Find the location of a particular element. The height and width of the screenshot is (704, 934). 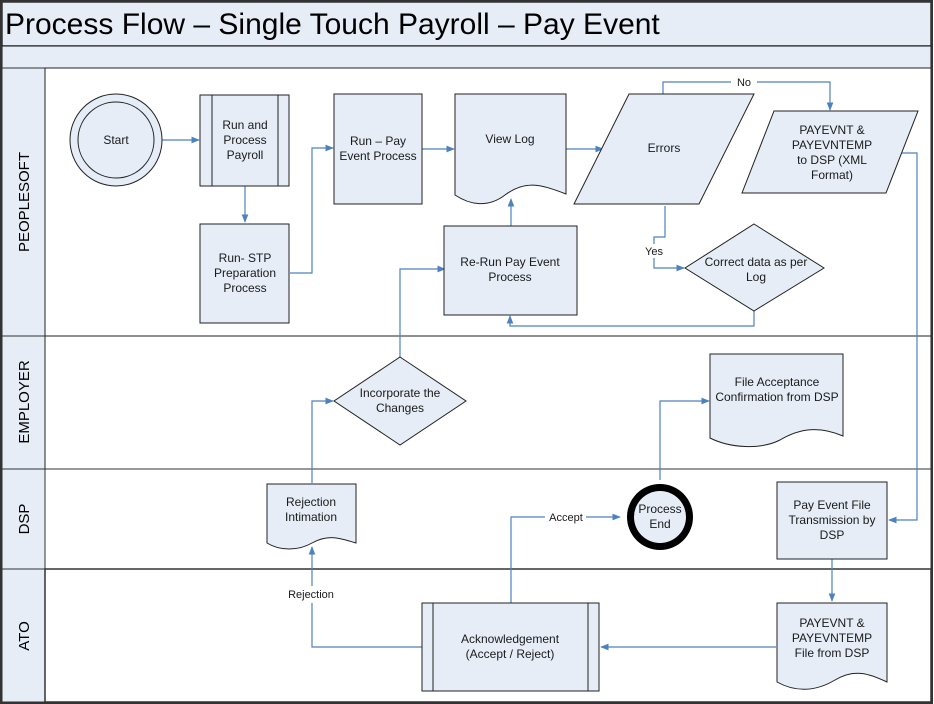

node-label-line: Format) is located at coordinates (832, 175).